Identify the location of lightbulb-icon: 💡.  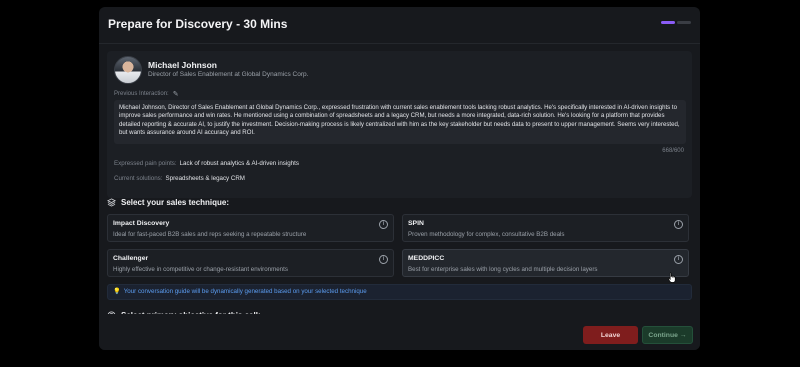
(117, 291).